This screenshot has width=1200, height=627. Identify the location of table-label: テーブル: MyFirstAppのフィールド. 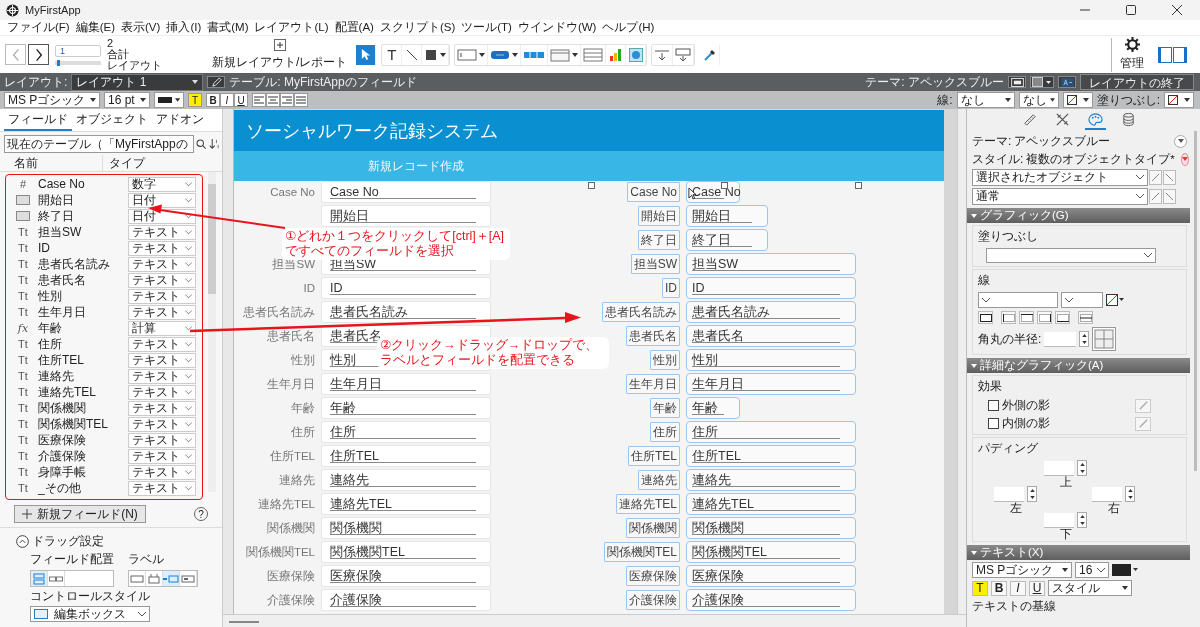
(323, 82).